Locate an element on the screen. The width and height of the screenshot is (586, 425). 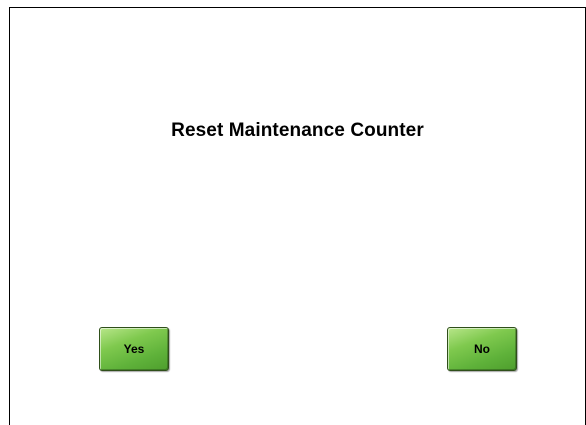
yes-button: Yes is located at coordinates (134, 349).